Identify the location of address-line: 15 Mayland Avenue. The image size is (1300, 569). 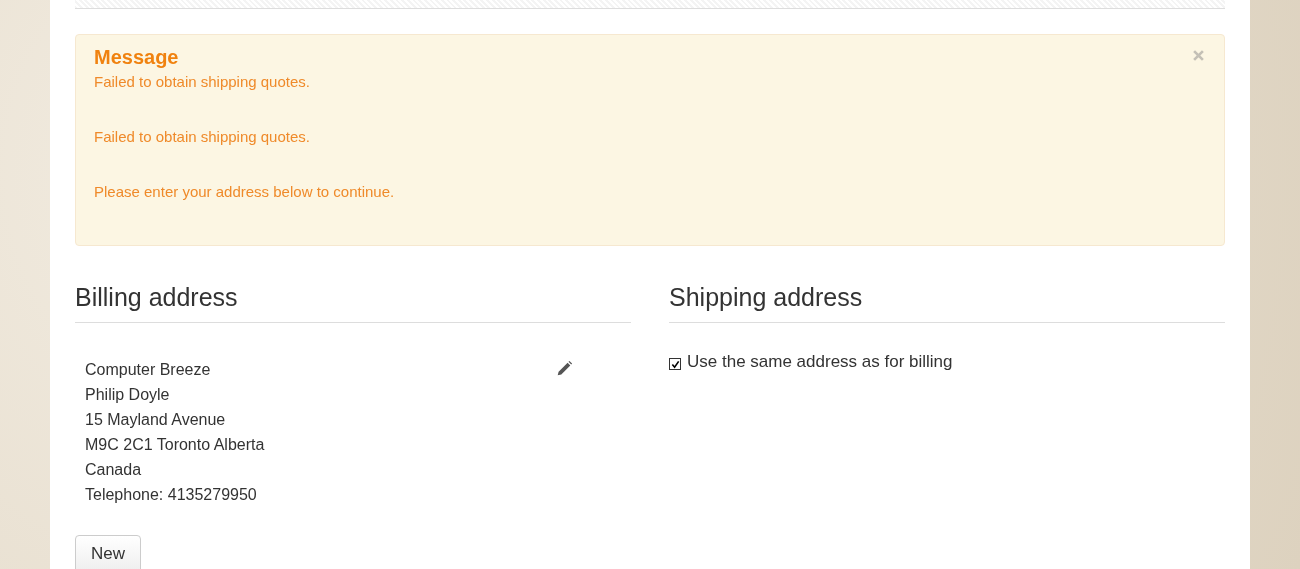
(156, 420).